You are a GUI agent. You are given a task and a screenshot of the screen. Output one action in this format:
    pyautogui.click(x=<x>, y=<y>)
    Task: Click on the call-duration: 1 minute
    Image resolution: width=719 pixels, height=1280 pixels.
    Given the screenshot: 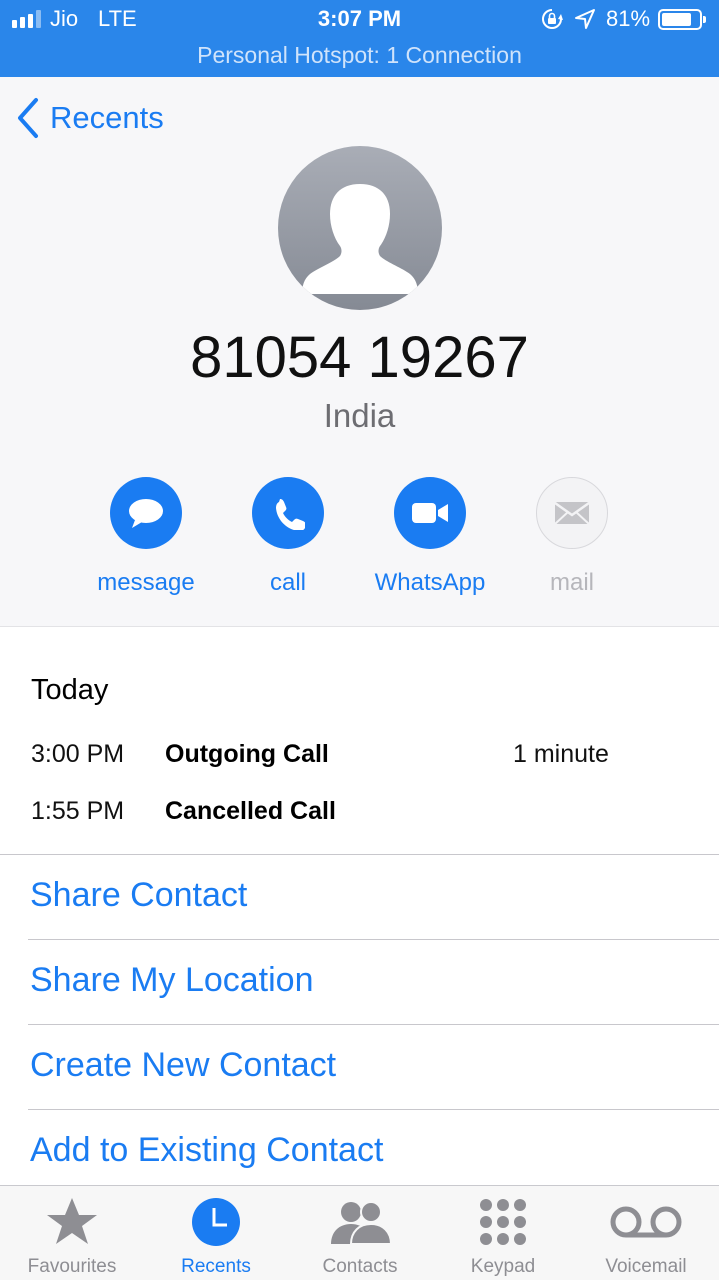 What is the action you would take?
    pyautogui.click(x=561, y=754)
    